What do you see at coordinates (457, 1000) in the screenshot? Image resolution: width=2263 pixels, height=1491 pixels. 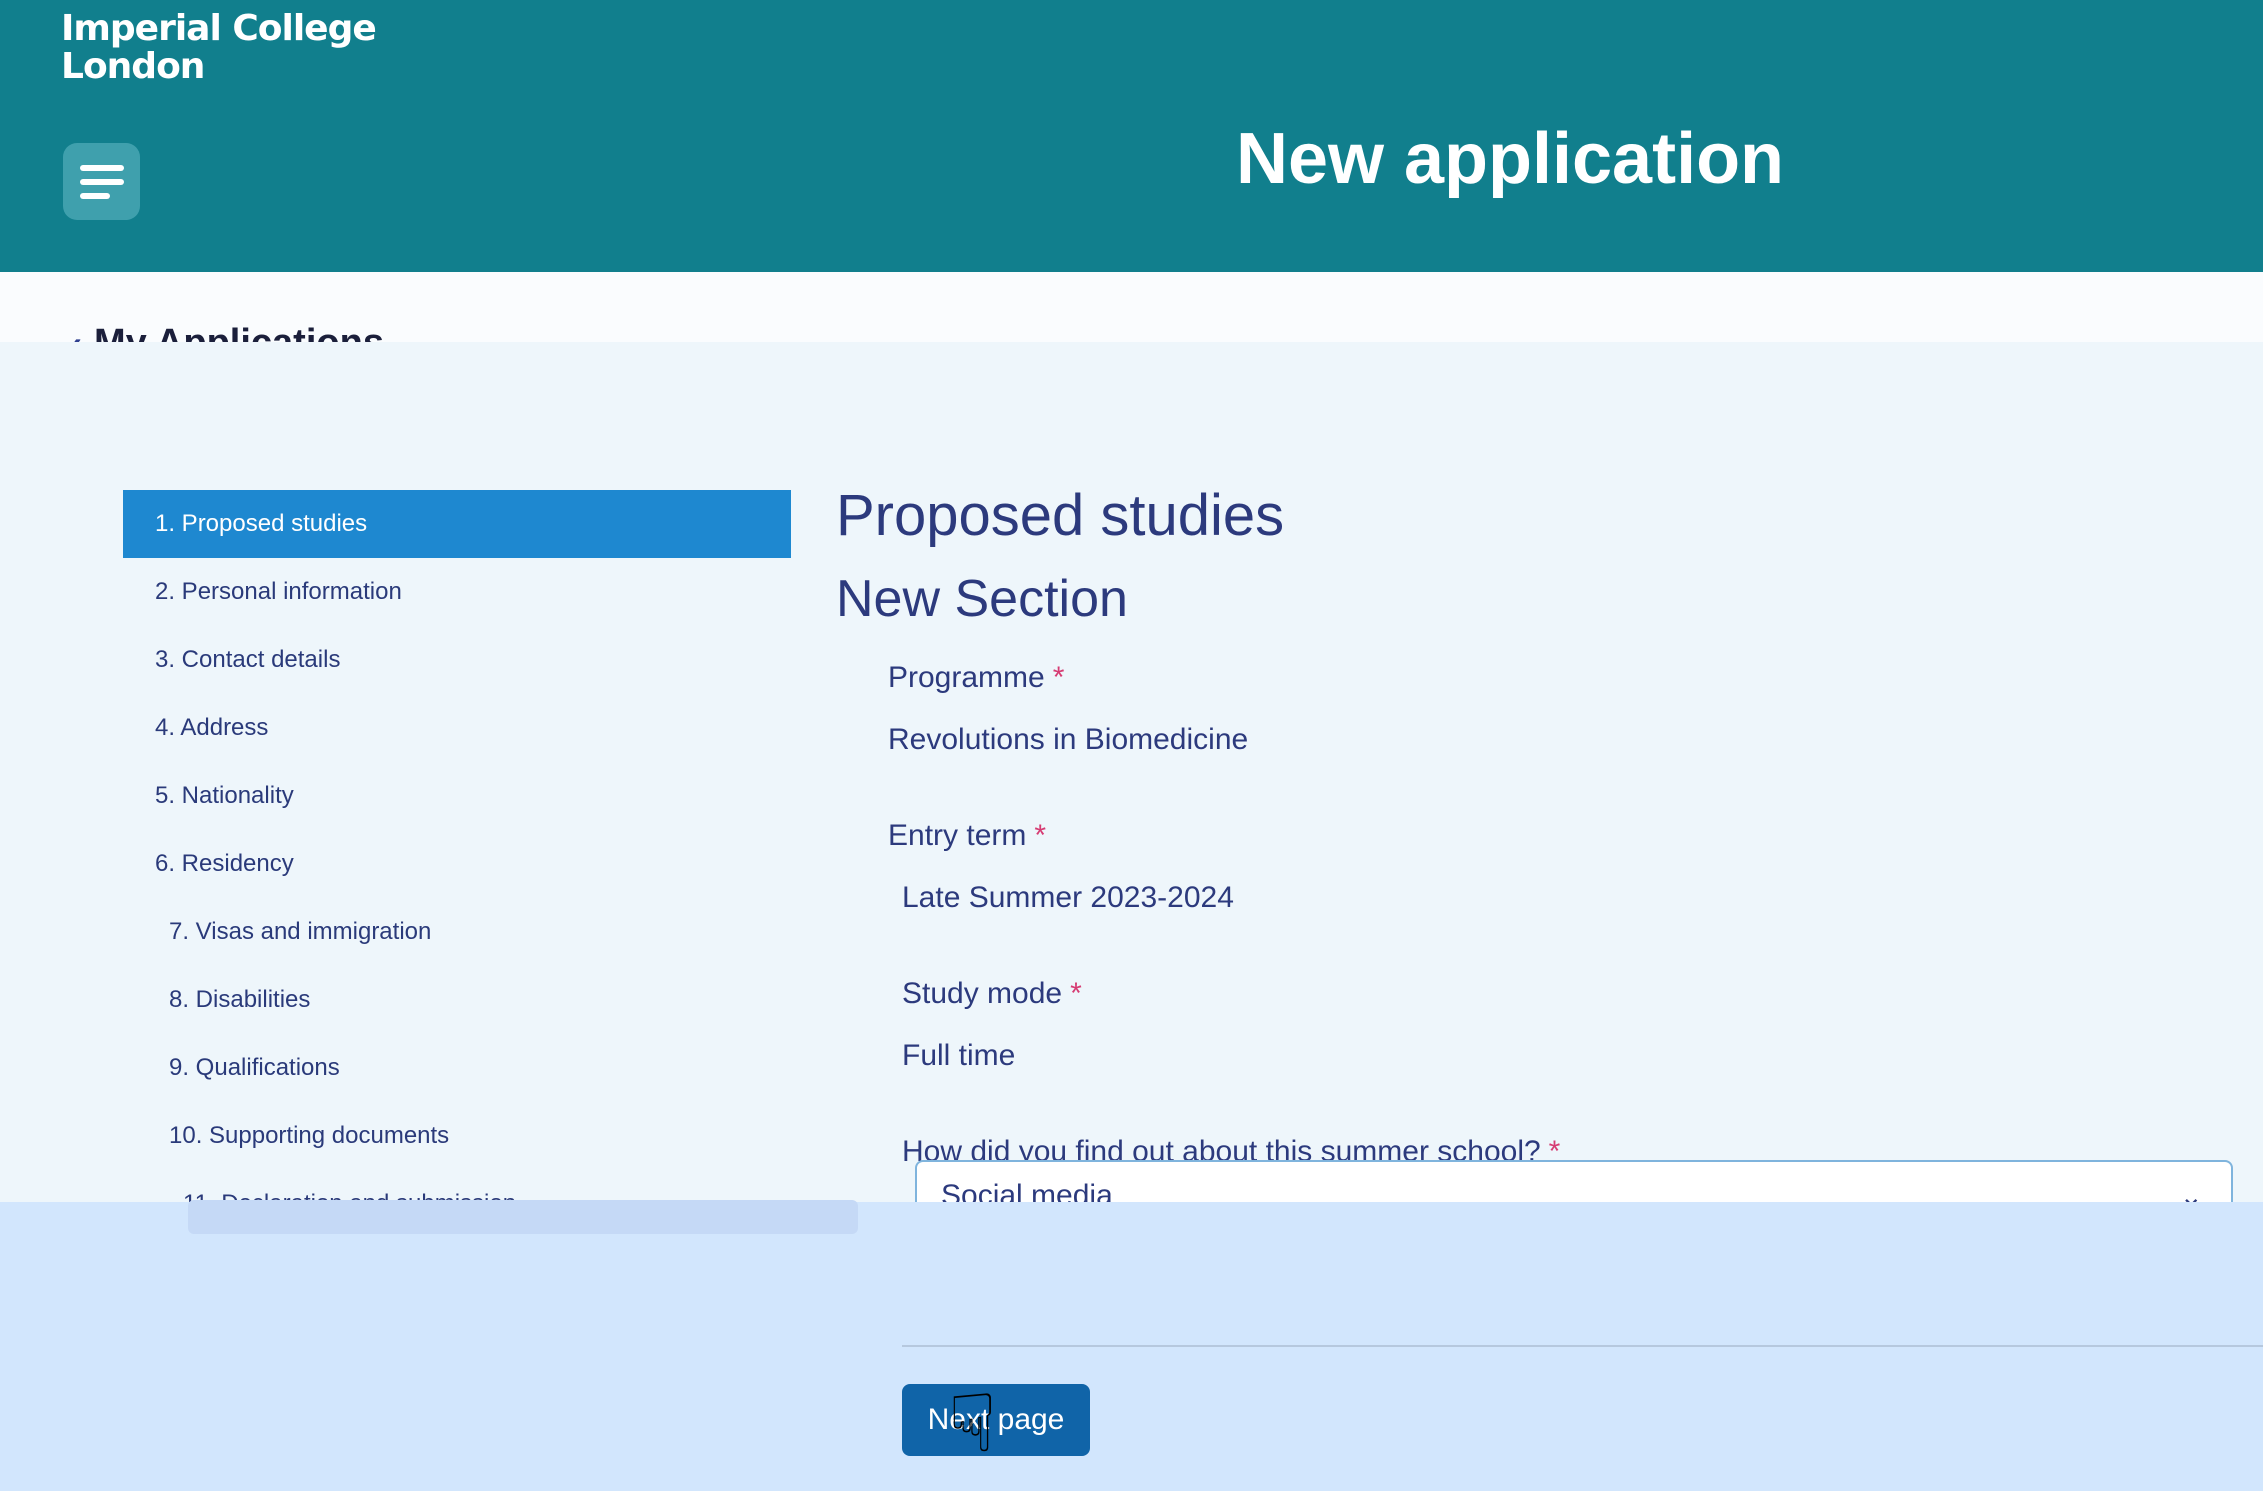 I see `step-disabilities: 8. Disabilities` at bounding box center [457, 1000].